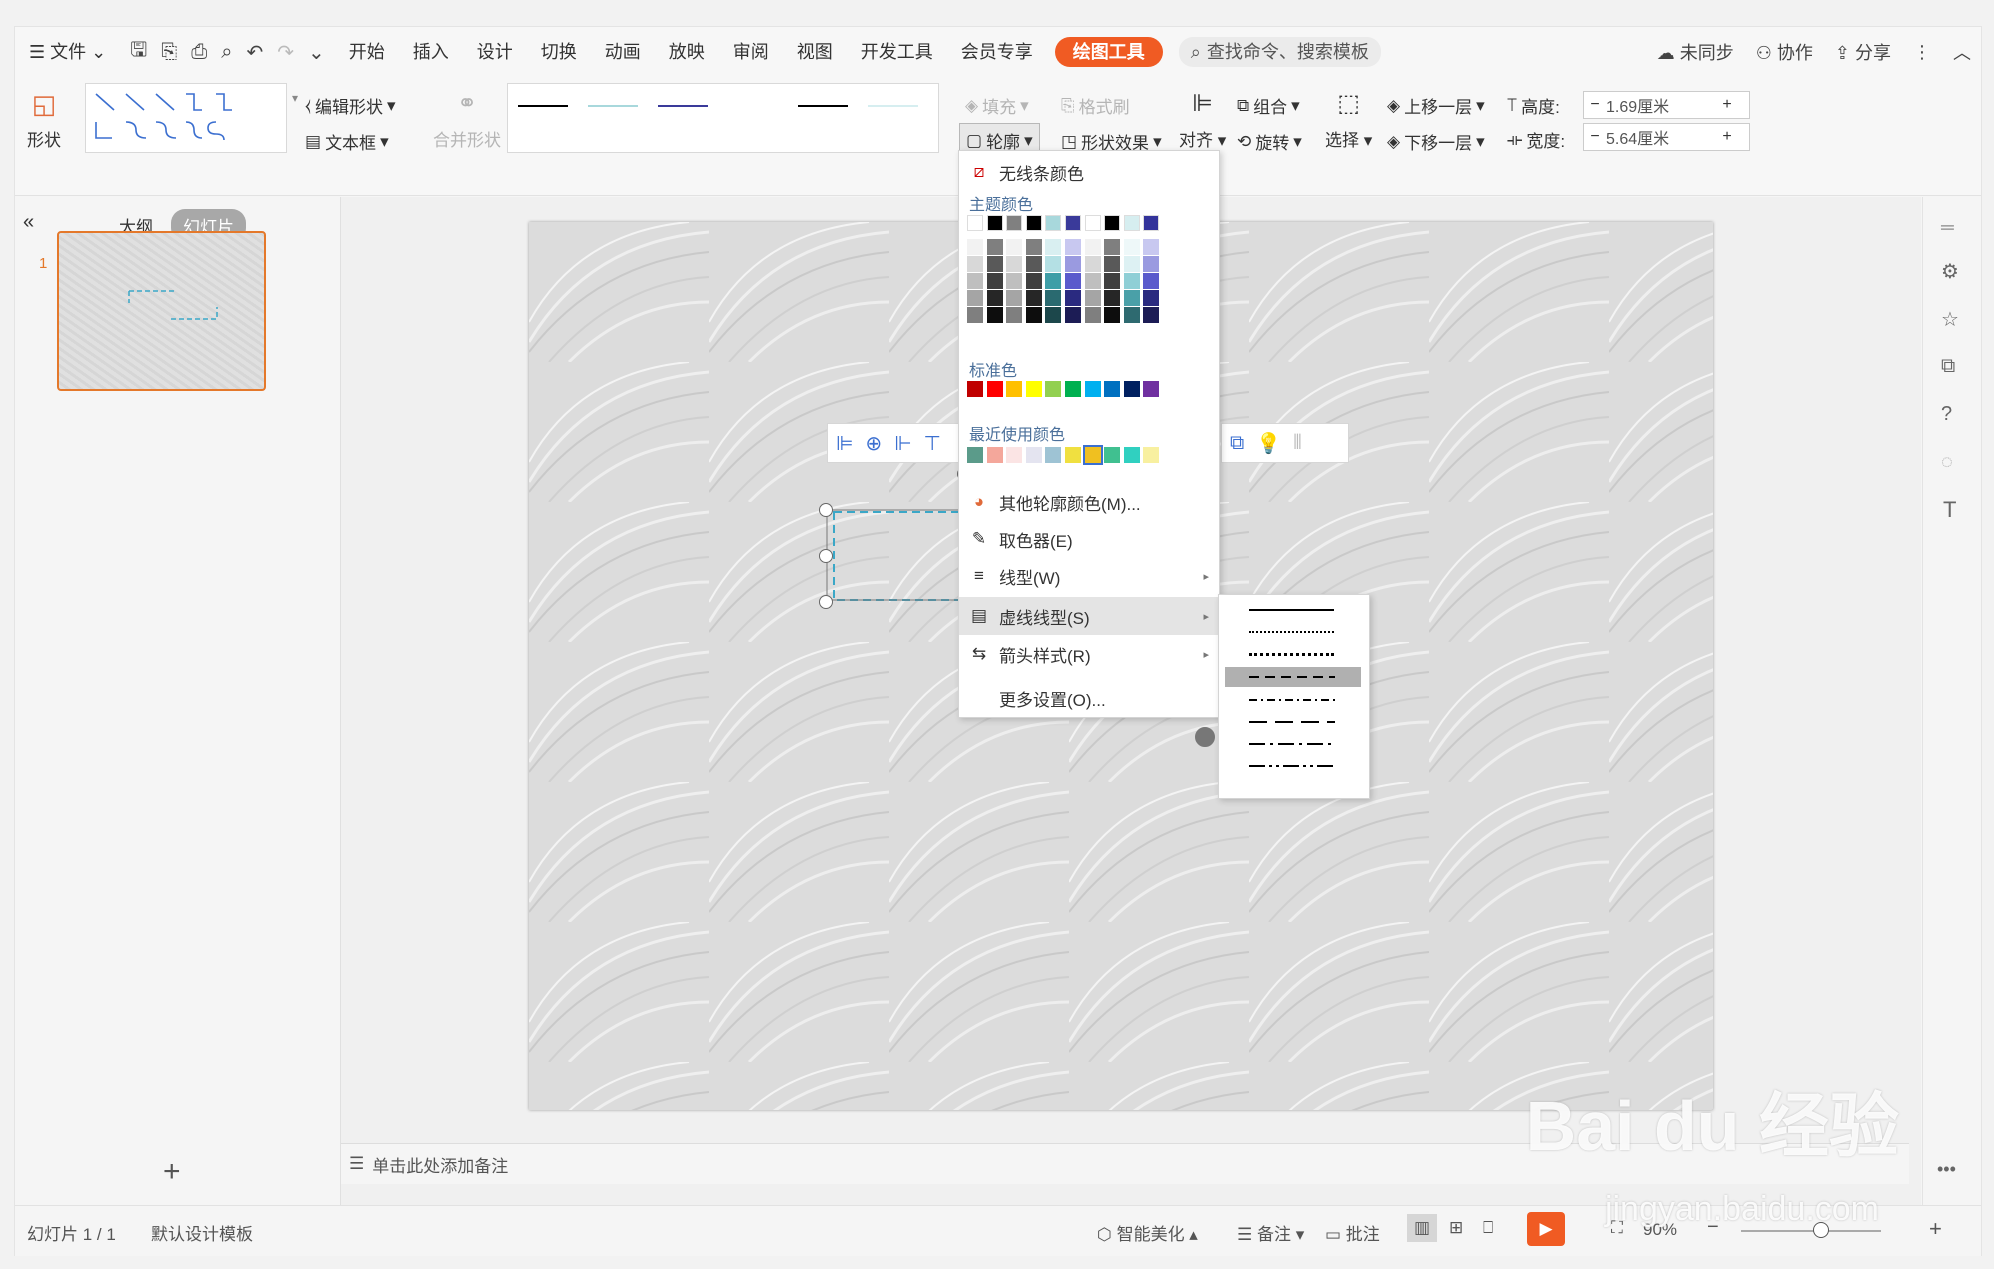 This screenshot has width=1994, height=1269. Describe the element at coordinates (202, 1232) in the screenshot. I see `template-name: 默认设计模板` at that location.